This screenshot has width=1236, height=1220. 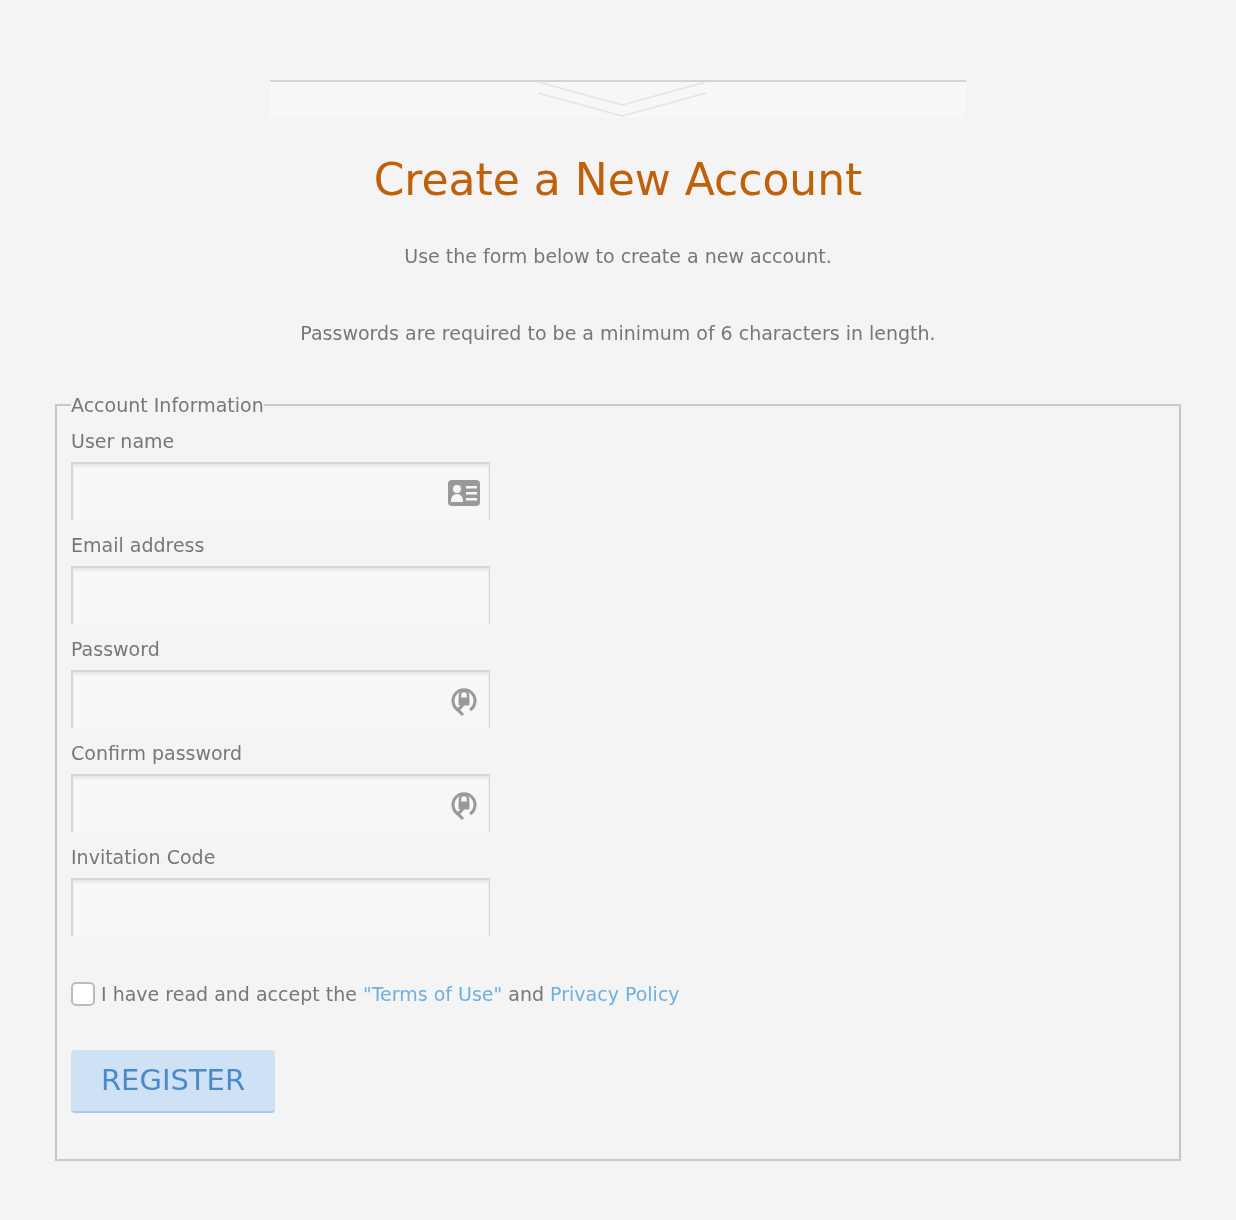 What do you see at coordinates (432, 993) in the screenshot?
I see `terms-link: "Terms of Use"` at bounding box center [432, 993].